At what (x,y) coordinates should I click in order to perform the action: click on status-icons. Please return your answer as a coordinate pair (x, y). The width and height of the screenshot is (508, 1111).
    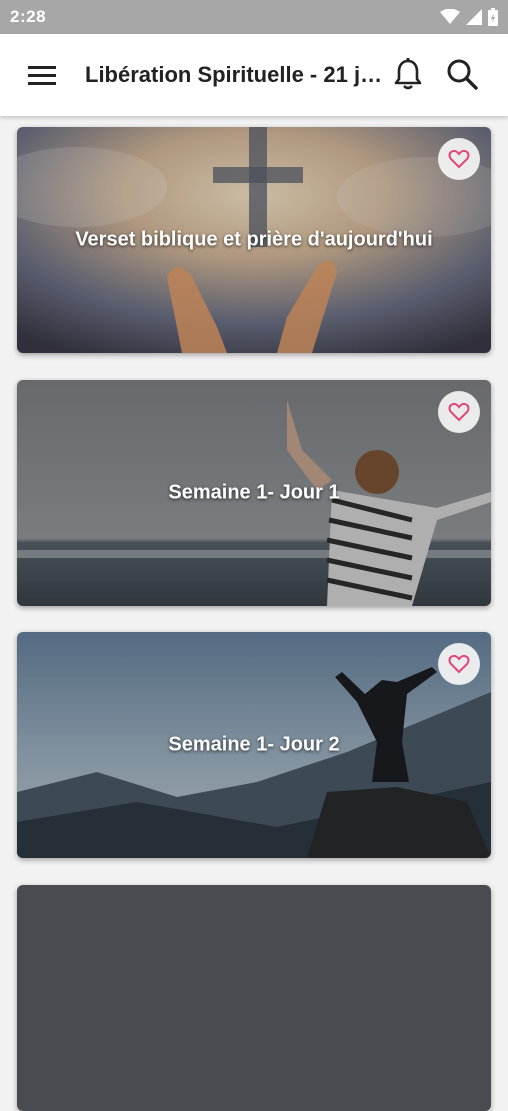
    Looking at the image, I should click on (469, 17).